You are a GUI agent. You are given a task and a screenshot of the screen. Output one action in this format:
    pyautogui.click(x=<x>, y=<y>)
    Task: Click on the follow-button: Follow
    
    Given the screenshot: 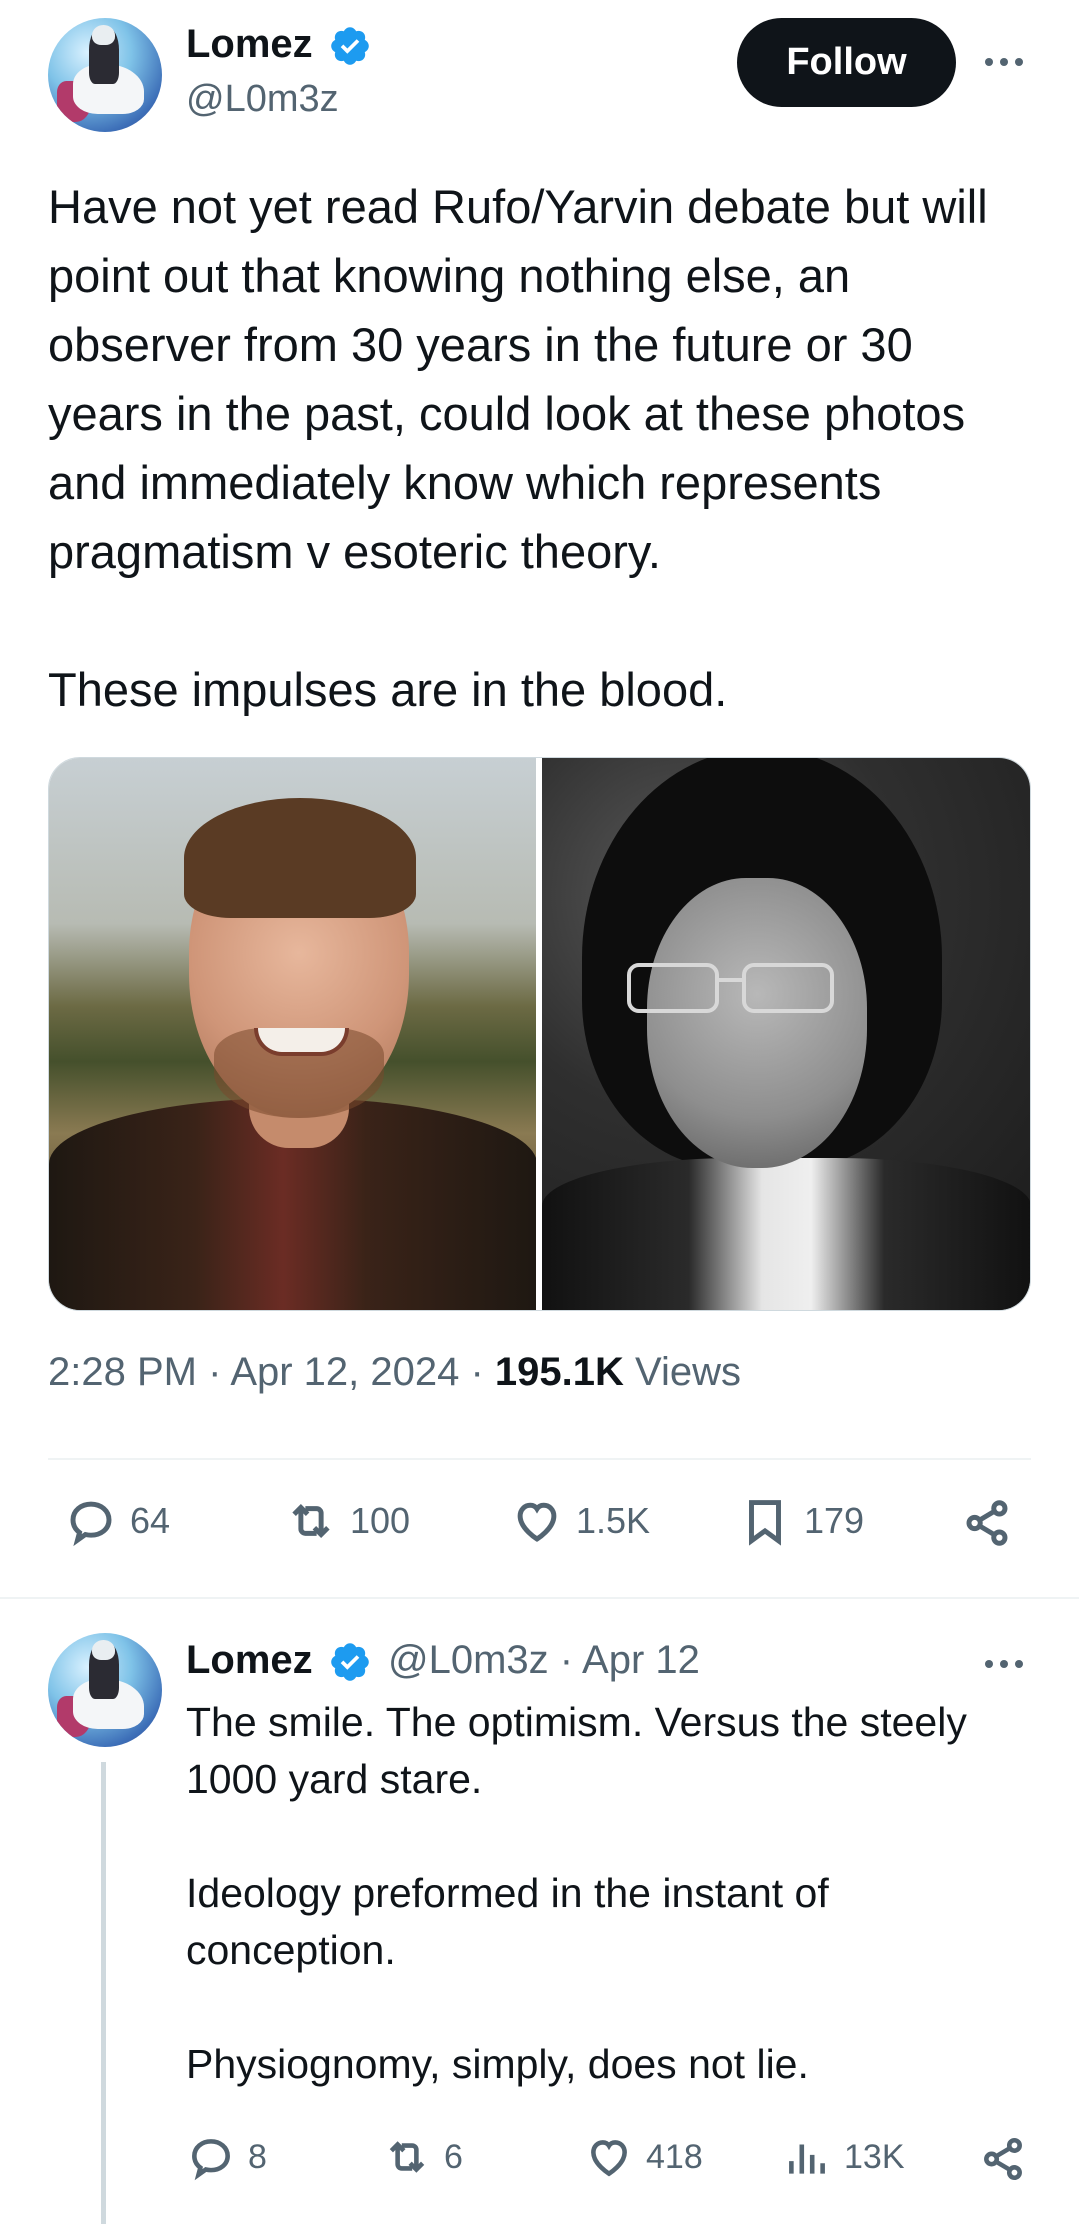 What is the action you would take?
    pyautogui.click(x=846, y=62)
    